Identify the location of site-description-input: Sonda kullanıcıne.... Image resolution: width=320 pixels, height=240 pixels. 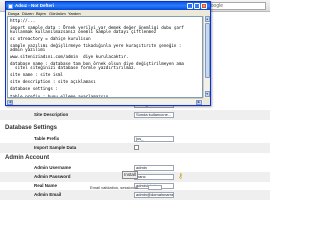
(154, 114).